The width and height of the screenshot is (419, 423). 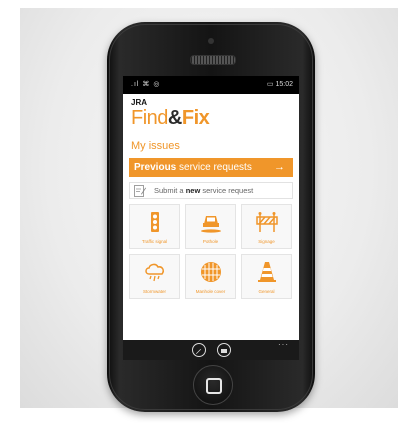 I want to click on category-traffic-signal: Traffic signal, so click(x=154, y=226).